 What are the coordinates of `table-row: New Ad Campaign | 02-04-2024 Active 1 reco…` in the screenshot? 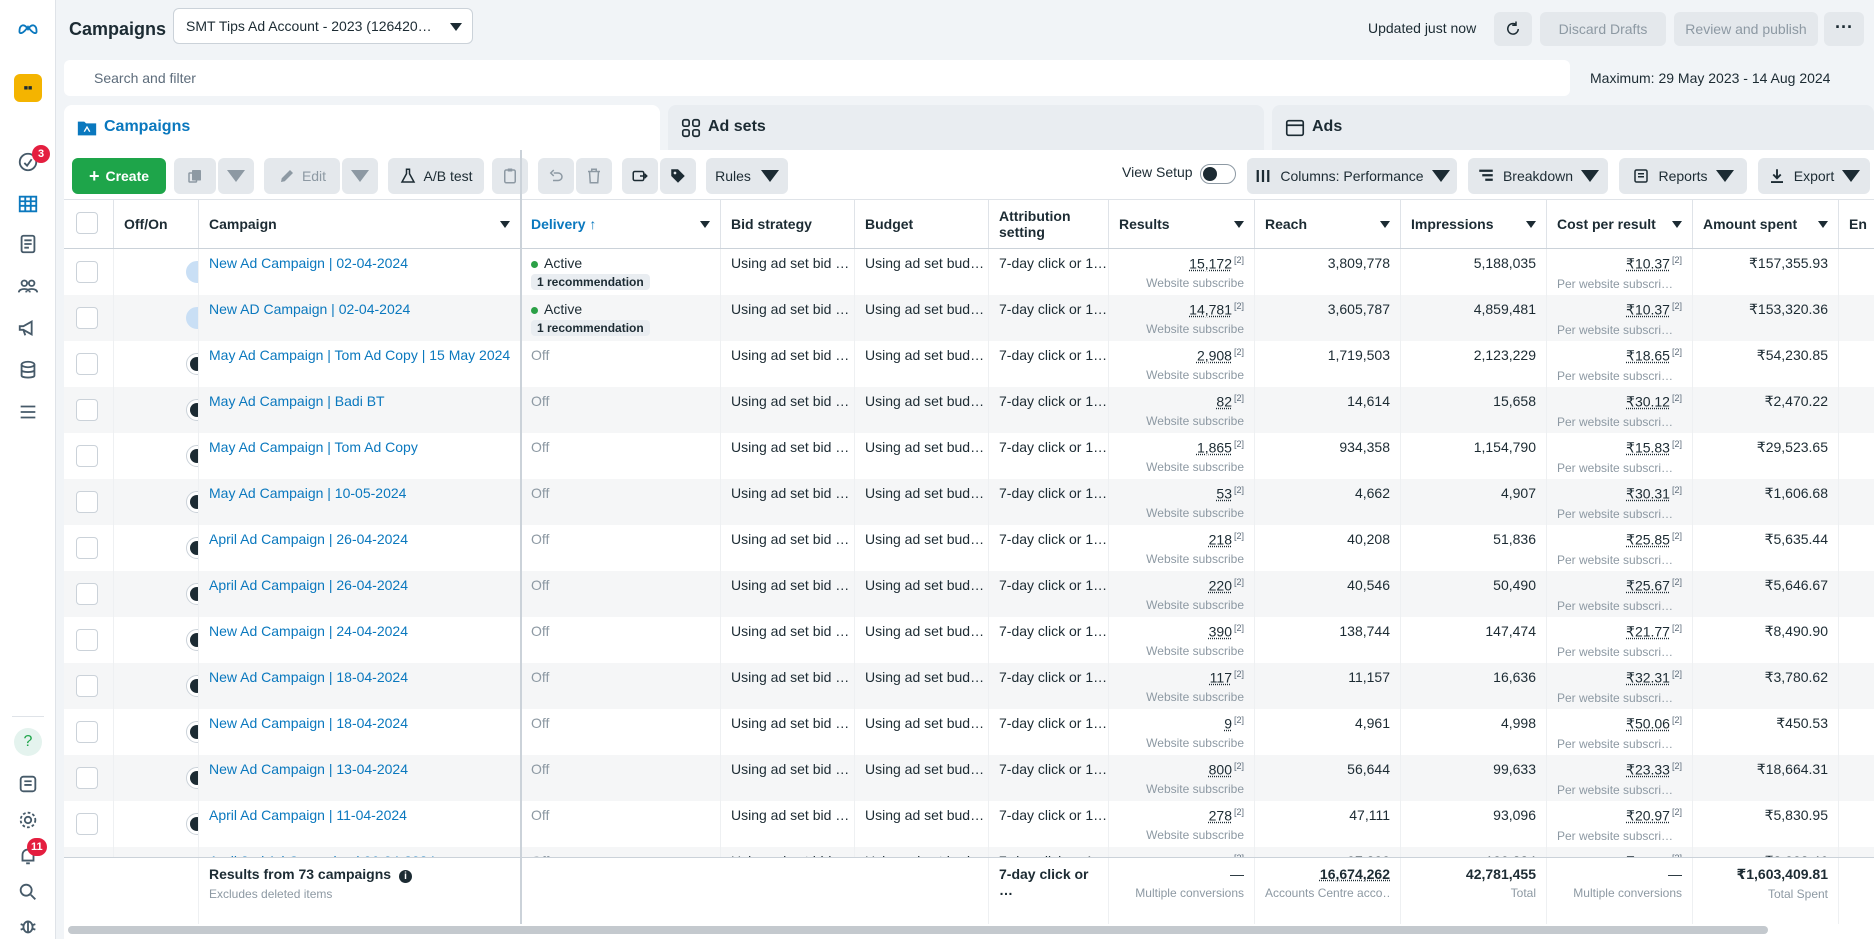 It's located at (969, 272).